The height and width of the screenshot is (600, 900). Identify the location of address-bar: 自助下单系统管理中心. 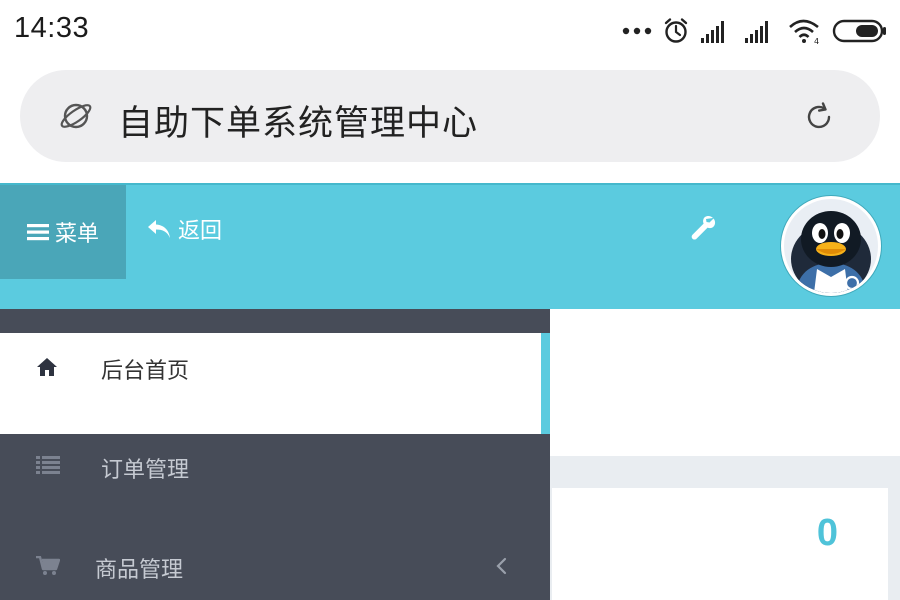
(450, 116).